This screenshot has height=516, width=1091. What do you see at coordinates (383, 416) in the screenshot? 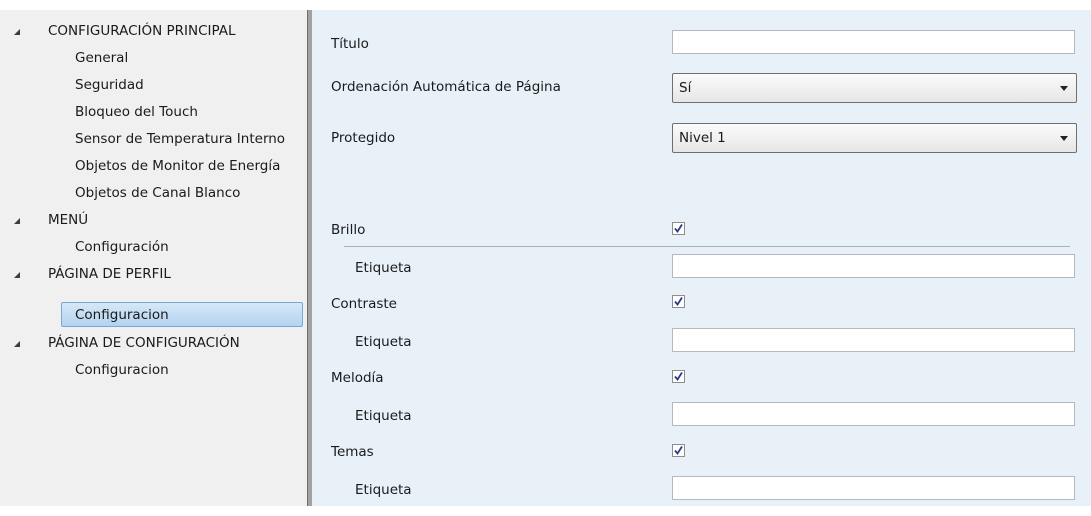
I see `melodia-etiqueta-label: Etiqueta` at bounding box center [383, 416].